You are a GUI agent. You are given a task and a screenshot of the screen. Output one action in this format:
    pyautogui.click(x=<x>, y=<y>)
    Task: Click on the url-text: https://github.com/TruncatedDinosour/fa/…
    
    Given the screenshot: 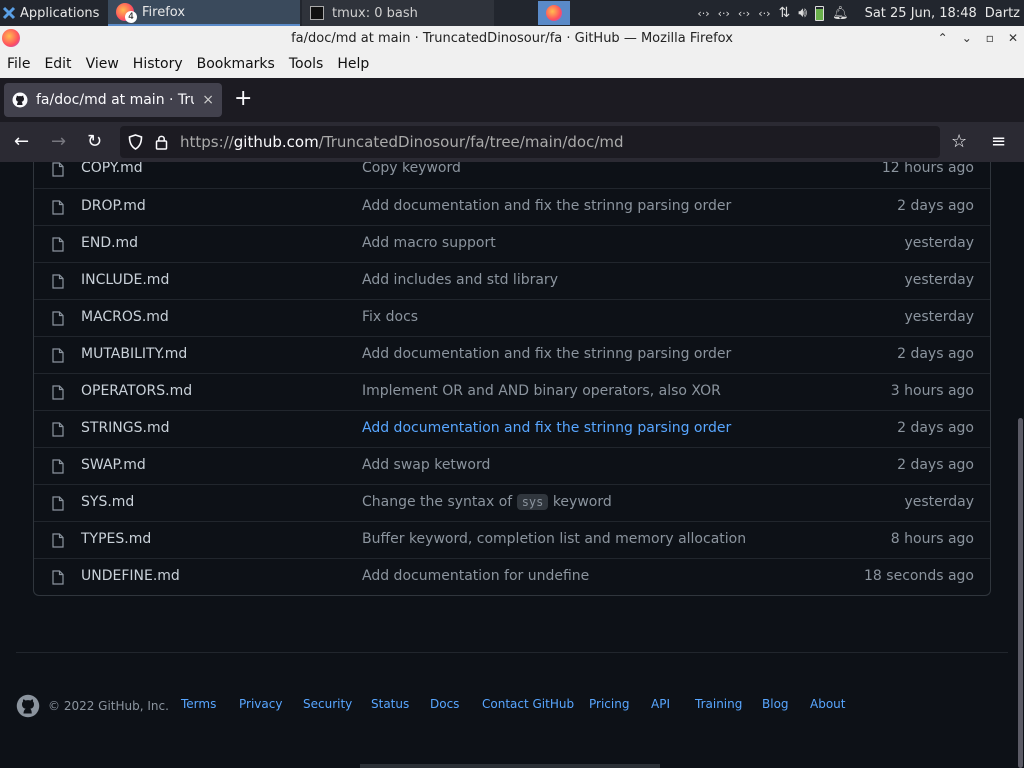 What is the action you would take?
    pyautogui.click(x=402, y=142)
    